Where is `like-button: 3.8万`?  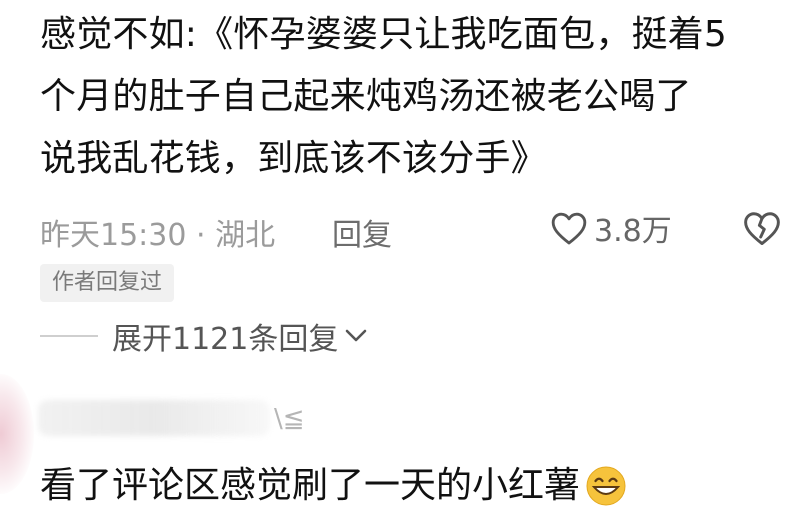
like-button: 3.8万 is located at coordinates (611, 228).